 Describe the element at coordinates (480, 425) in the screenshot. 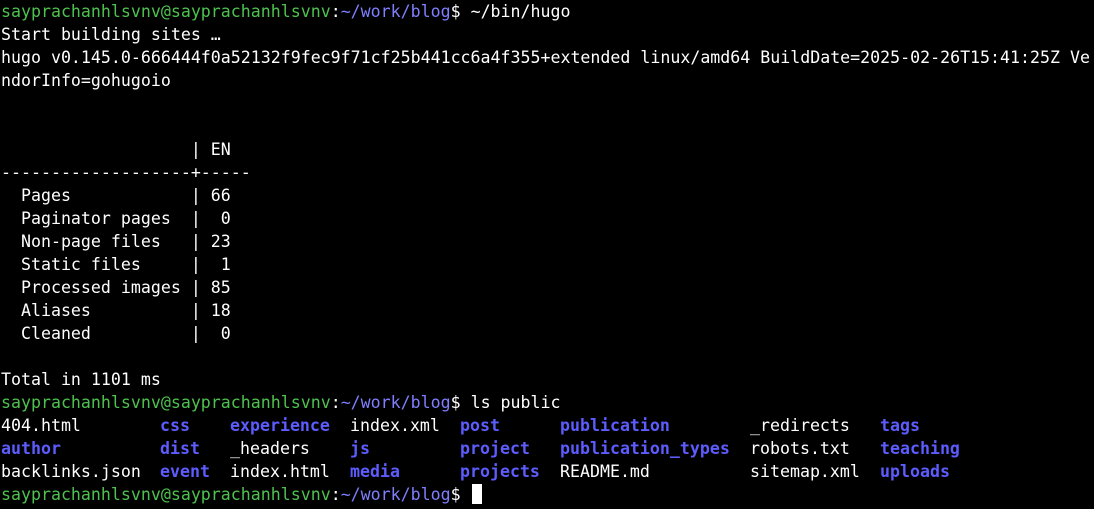

I see `ls-directory-entry: post` at that location.